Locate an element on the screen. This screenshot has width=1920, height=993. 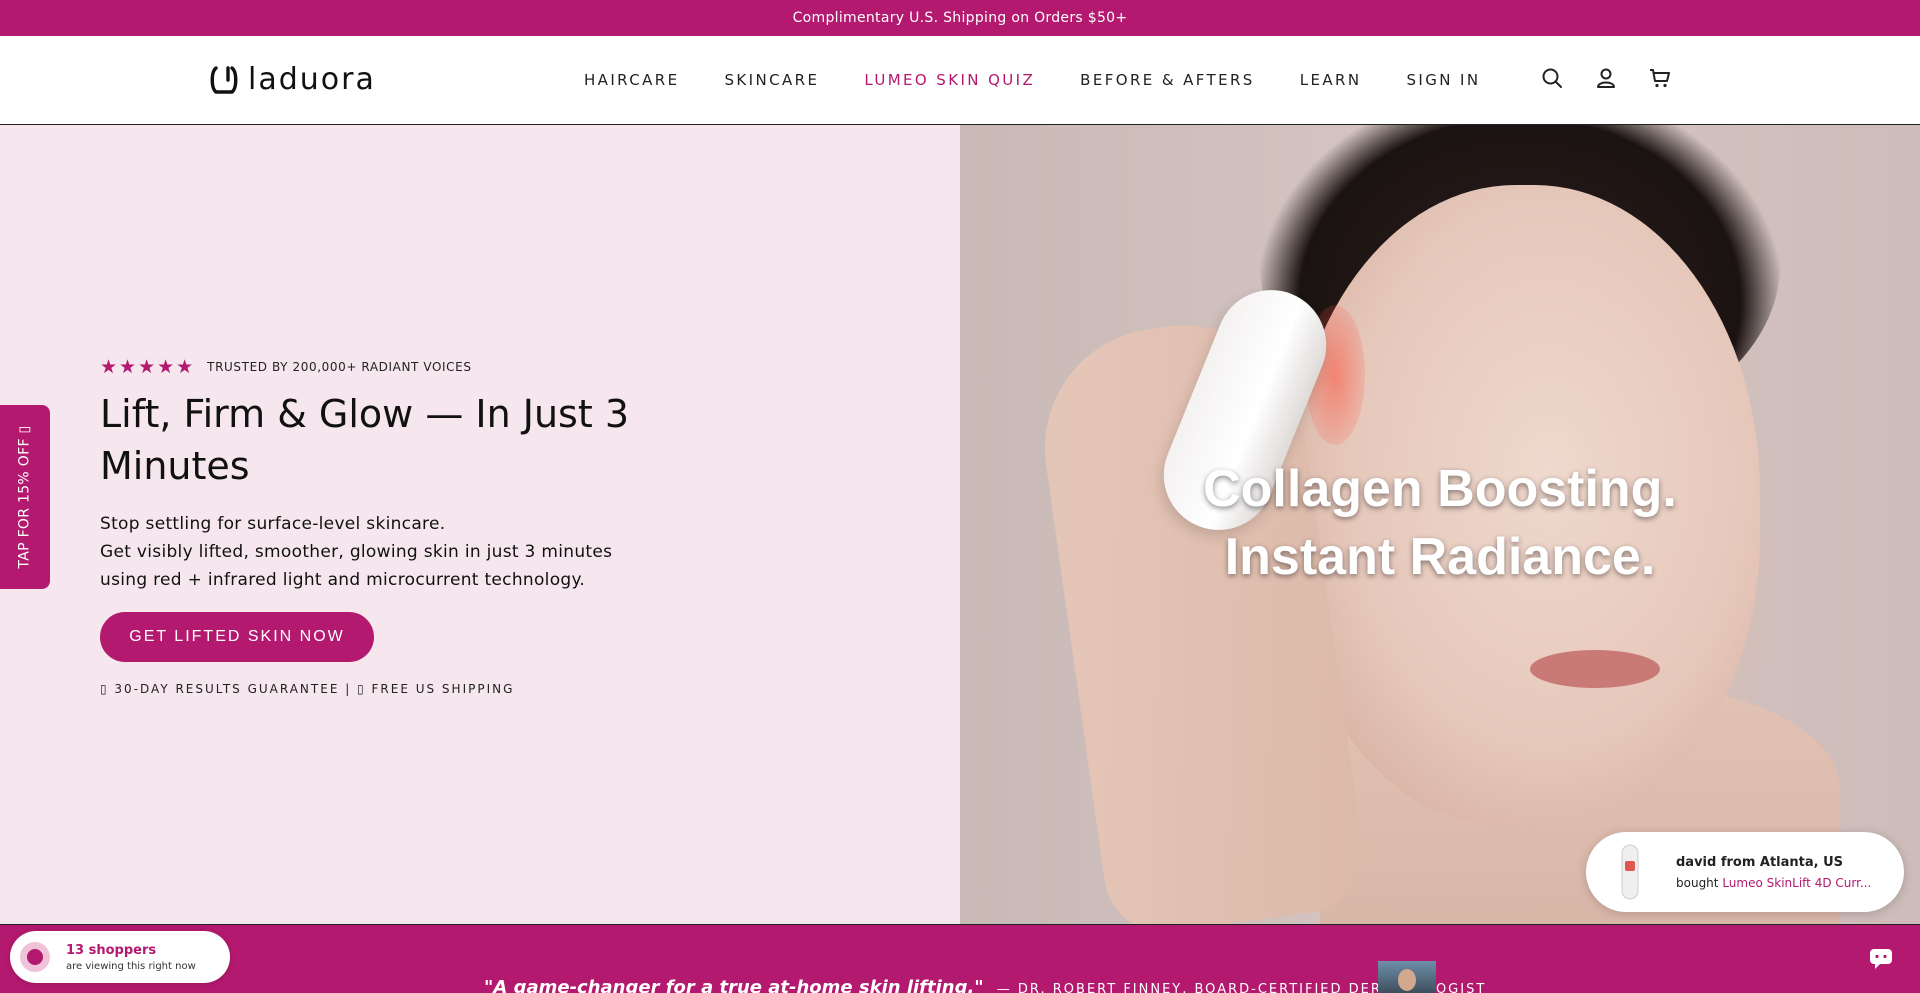
live-pulse-icon is located at coordinates (35, 957).